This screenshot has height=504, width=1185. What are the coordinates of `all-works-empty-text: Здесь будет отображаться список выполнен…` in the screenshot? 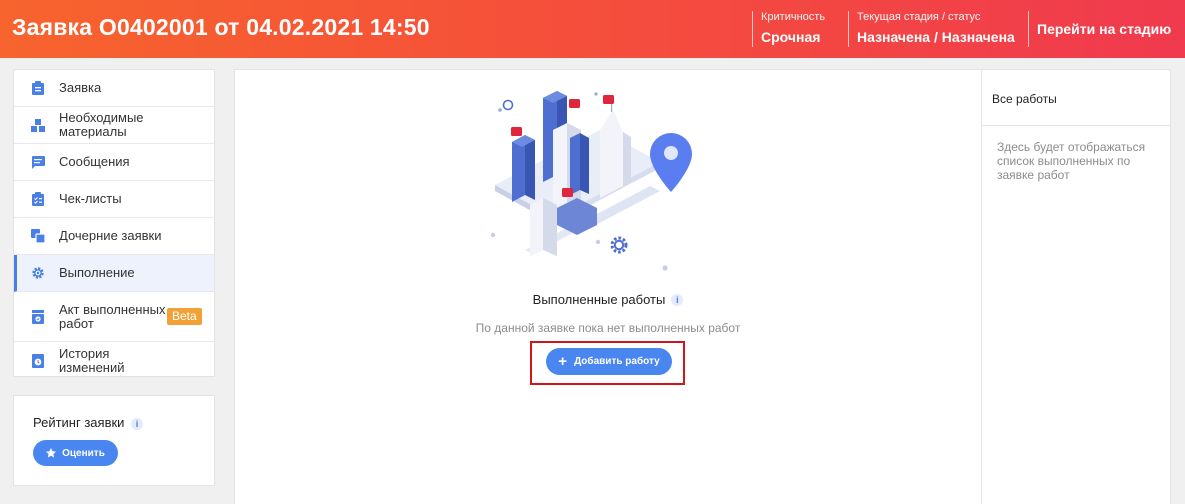 It's located at (1071, 161).